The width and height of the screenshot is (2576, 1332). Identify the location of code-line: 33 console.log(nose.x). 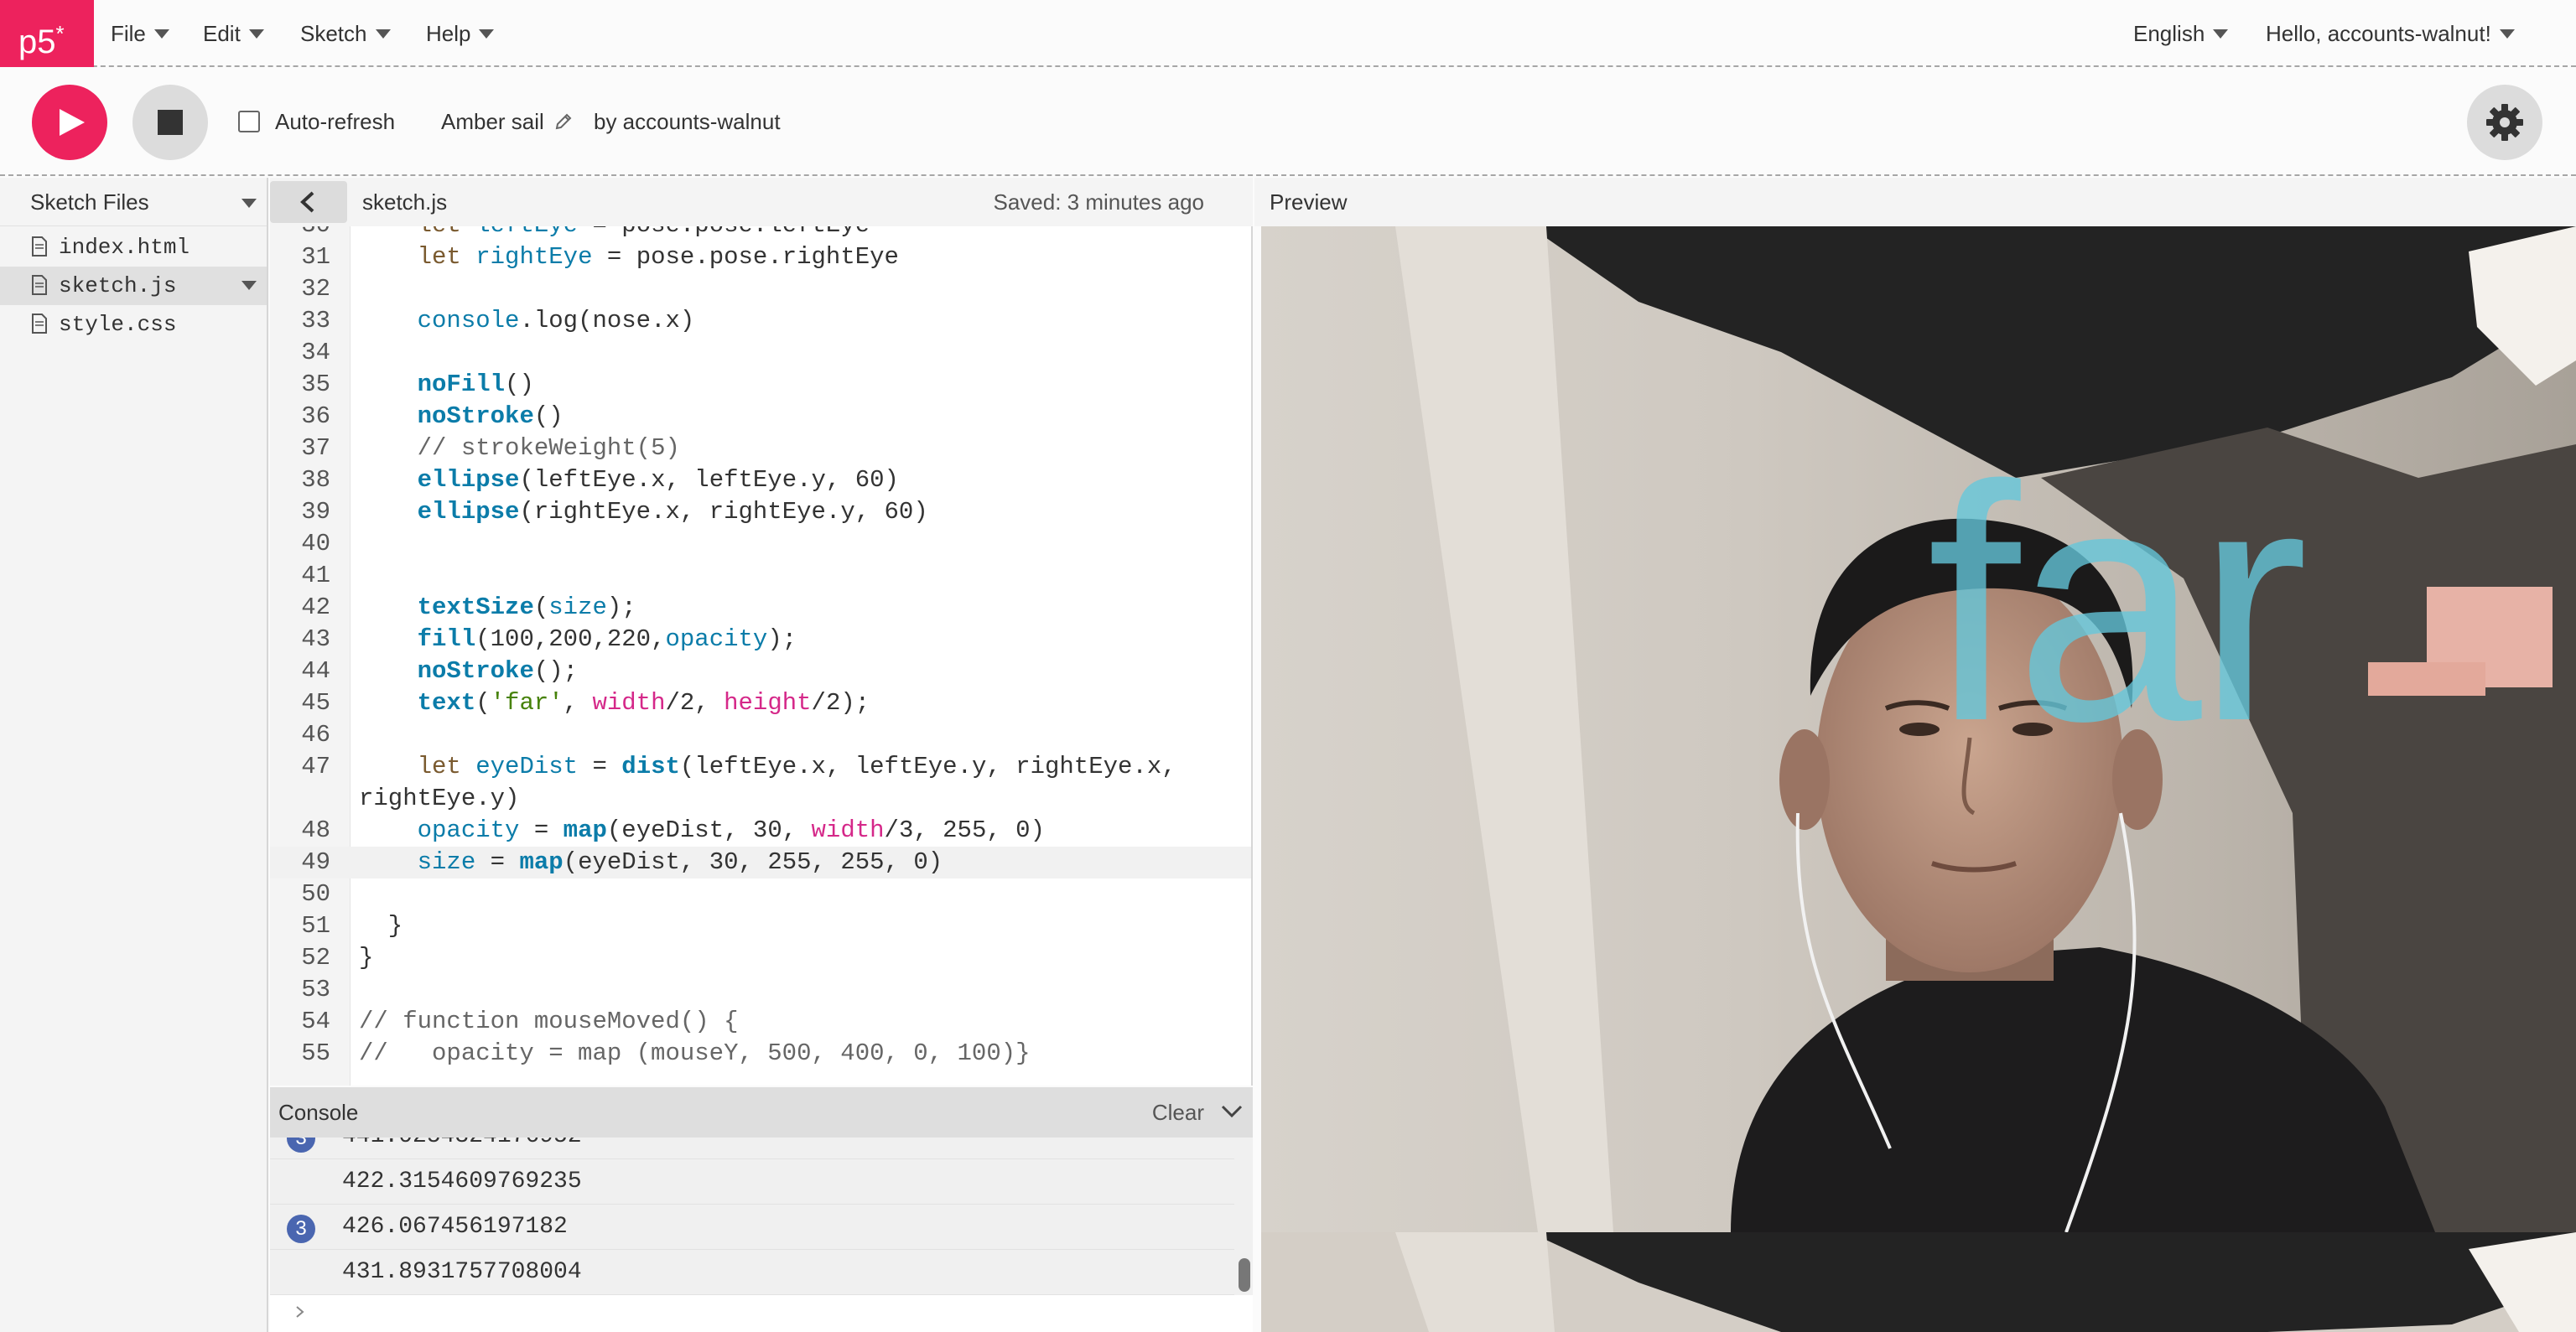
(498, 320).